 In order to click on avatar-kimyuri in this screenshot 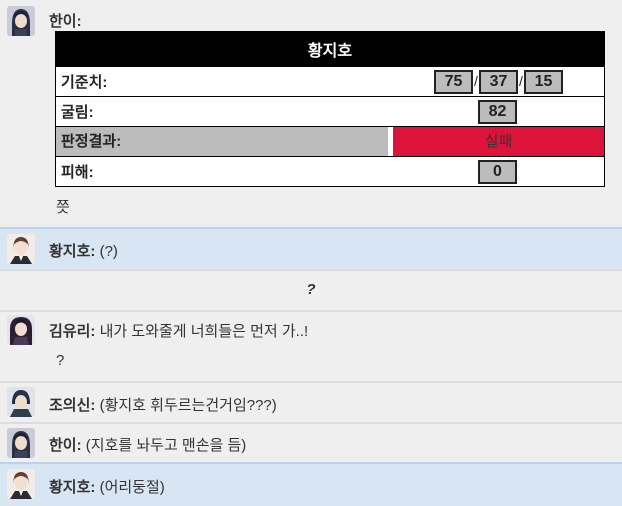, I will do `click(21, 330)`.